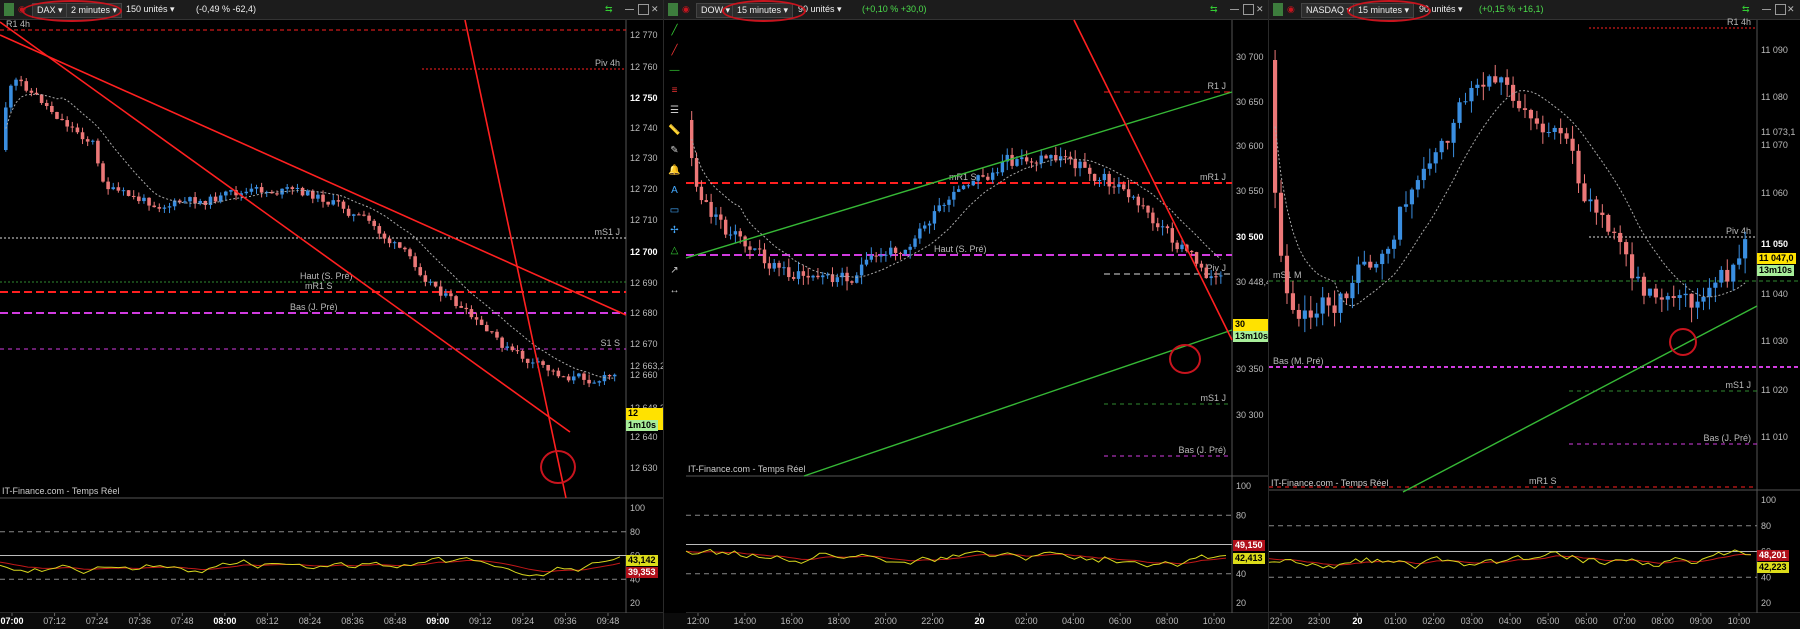 This screenshot has width=1800, height=629. I want to click on price-tick-label: 11 030, so click(1774, 341).